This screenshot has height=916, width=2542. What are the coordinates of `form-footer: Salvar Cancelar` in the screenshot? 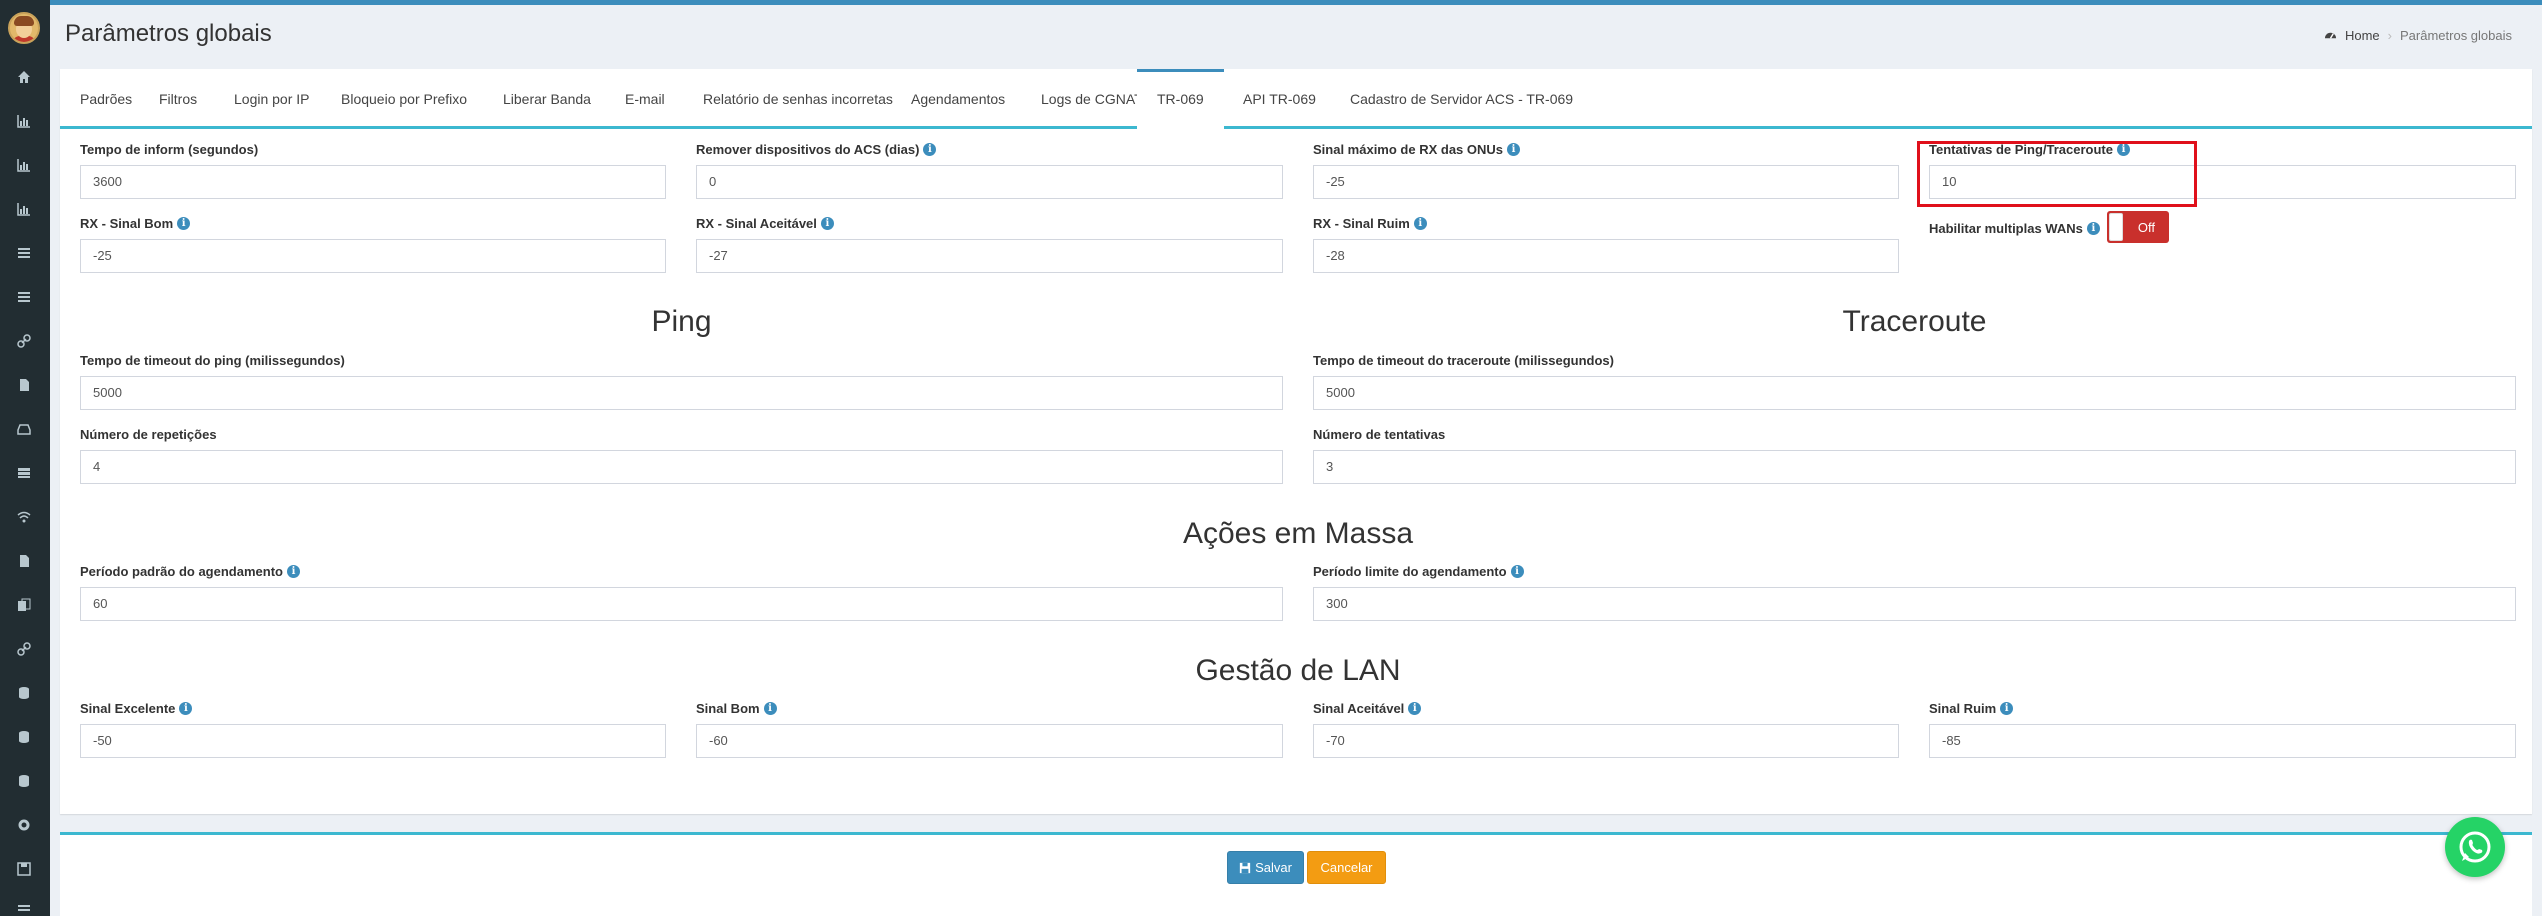 It's located at (1296, 874).